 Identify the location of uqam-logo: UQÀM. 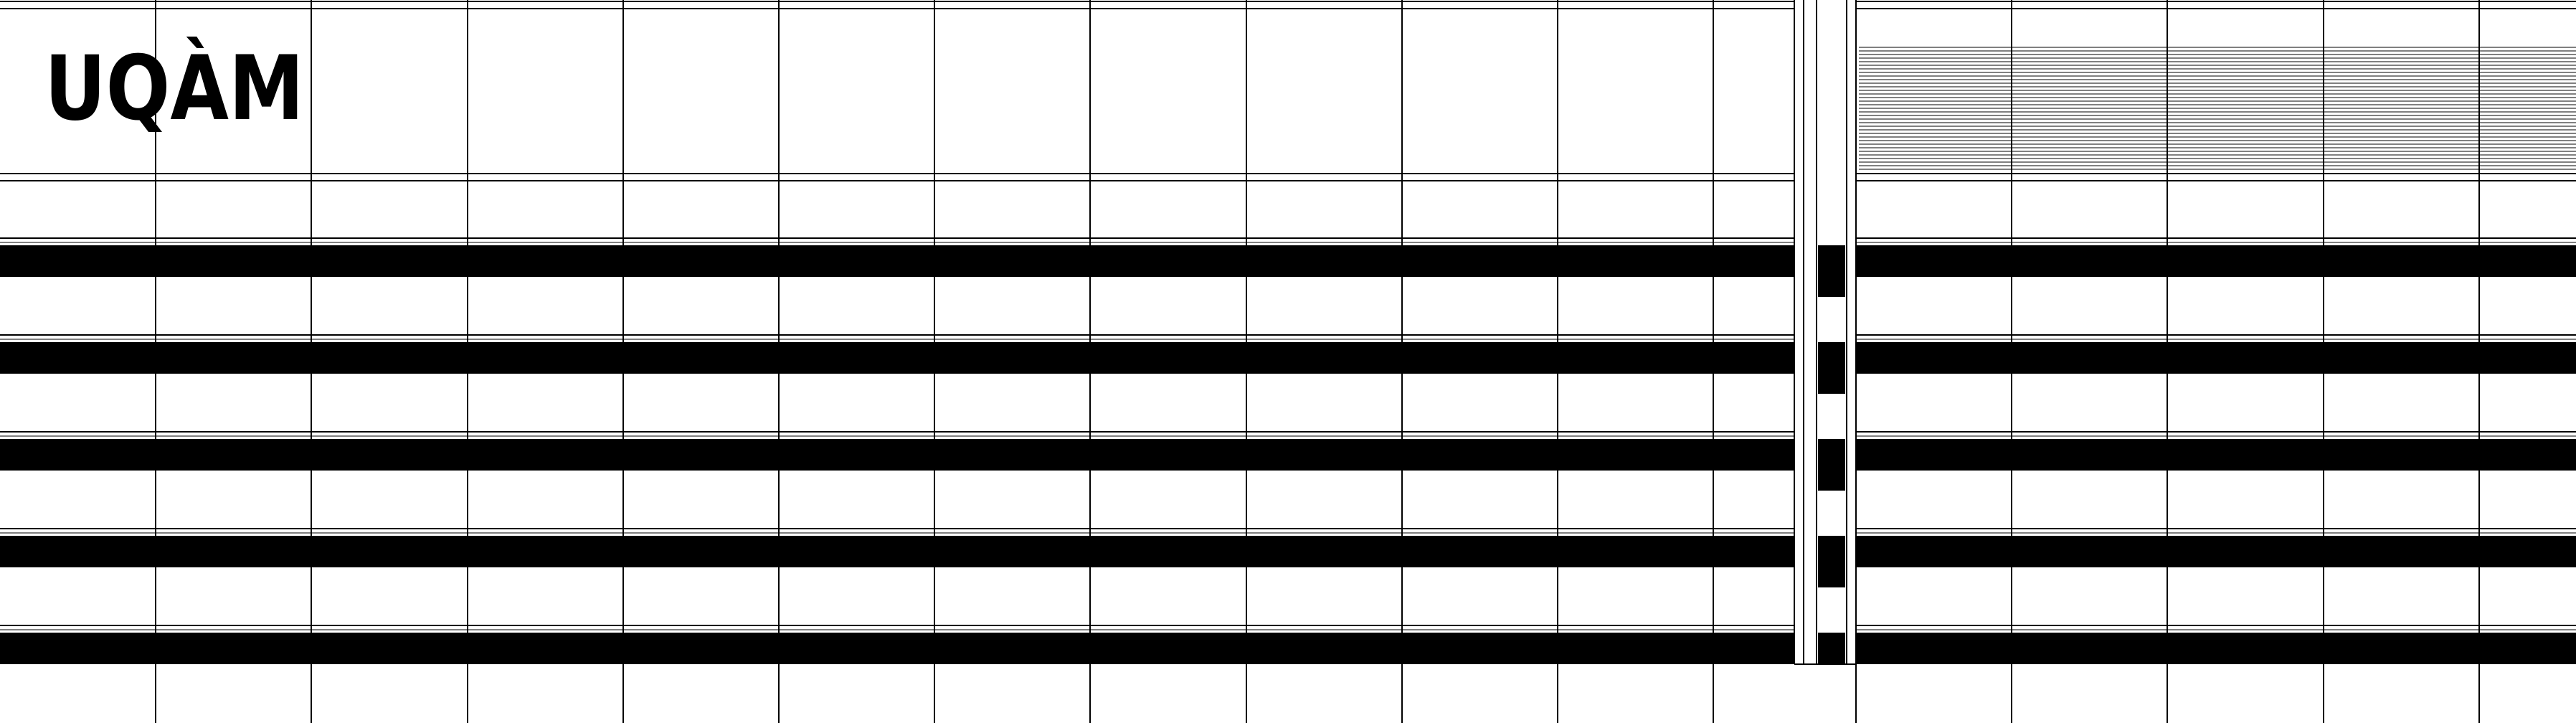
(174, 88).